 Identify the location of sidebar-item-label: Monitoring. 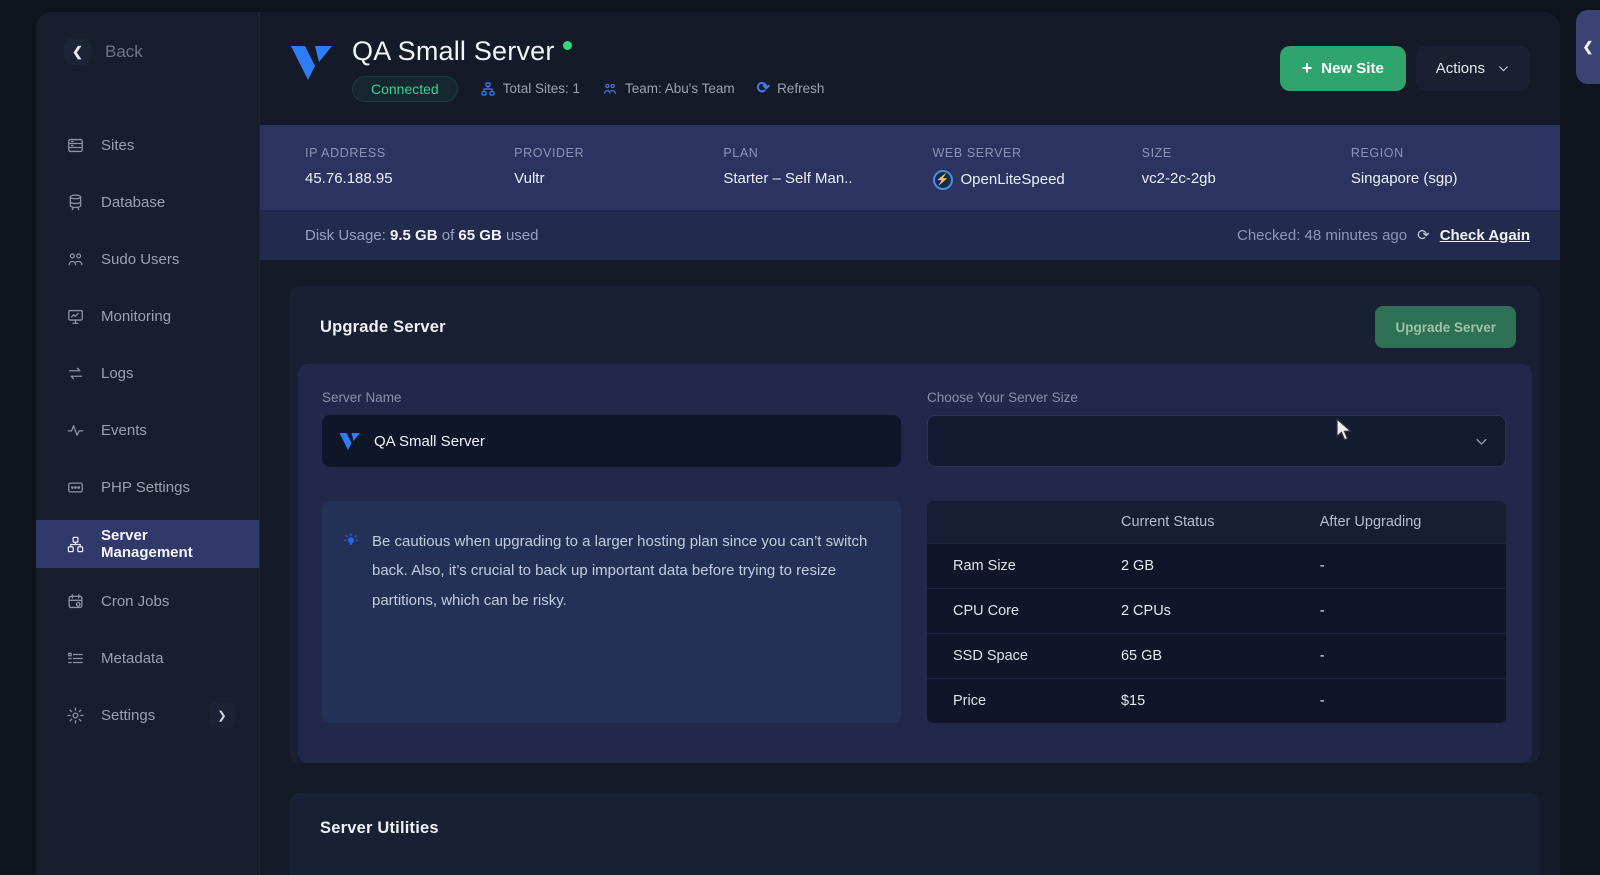
(136, 316).